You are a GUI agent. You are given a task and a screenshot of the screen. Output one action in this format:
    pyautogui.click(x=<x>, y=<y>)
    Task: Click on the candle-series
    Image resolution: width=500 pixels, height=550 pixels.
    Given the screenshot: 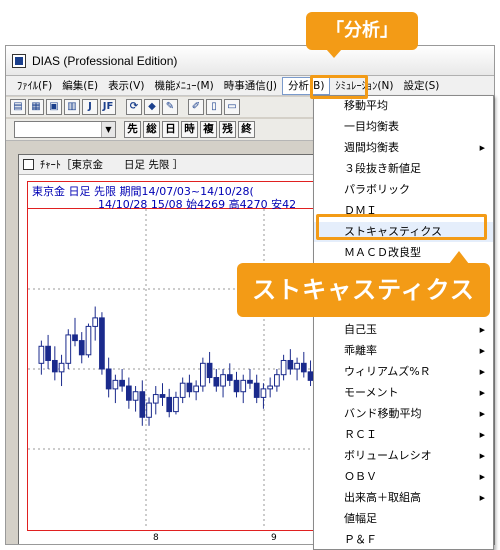 What is the action you would take?
    pyautogui.click(x=199, y=366)
    